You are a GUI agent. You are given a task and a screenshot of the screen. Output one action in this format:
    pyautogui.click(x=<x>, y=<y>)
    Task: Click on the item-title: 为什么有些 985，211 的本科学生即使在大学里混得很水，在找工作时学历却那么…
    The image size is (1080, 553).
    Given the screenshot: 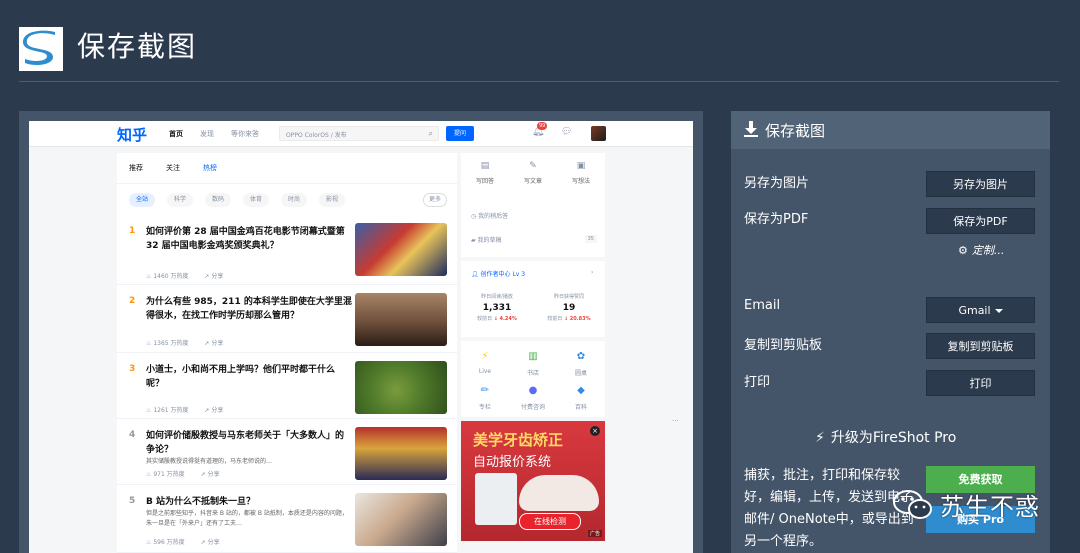 What is the action you would take?
    pyautogui.click(x=249, y=309)
    